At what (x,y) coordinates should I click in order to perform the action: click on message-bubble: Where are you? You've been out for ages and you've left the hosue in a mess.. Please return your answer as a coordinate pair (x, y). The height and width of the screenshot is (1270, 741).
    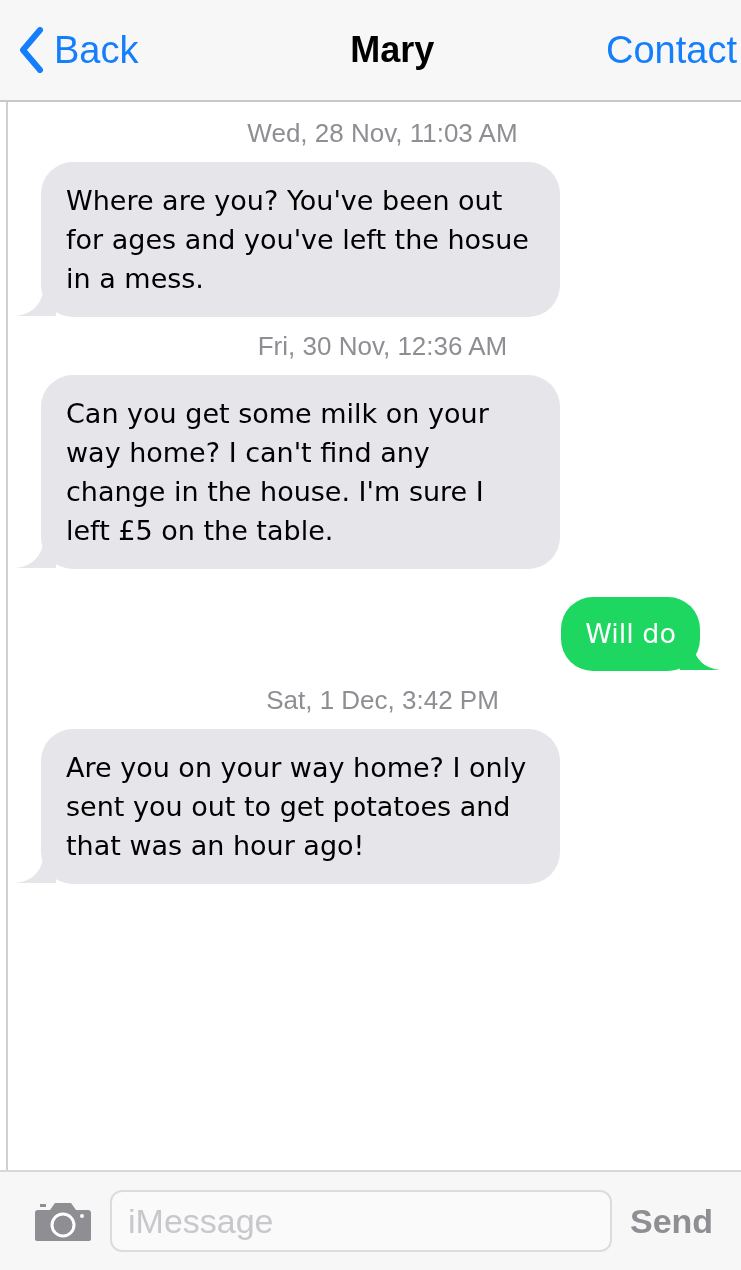
    Looking at the image, I should click on (300, 239).